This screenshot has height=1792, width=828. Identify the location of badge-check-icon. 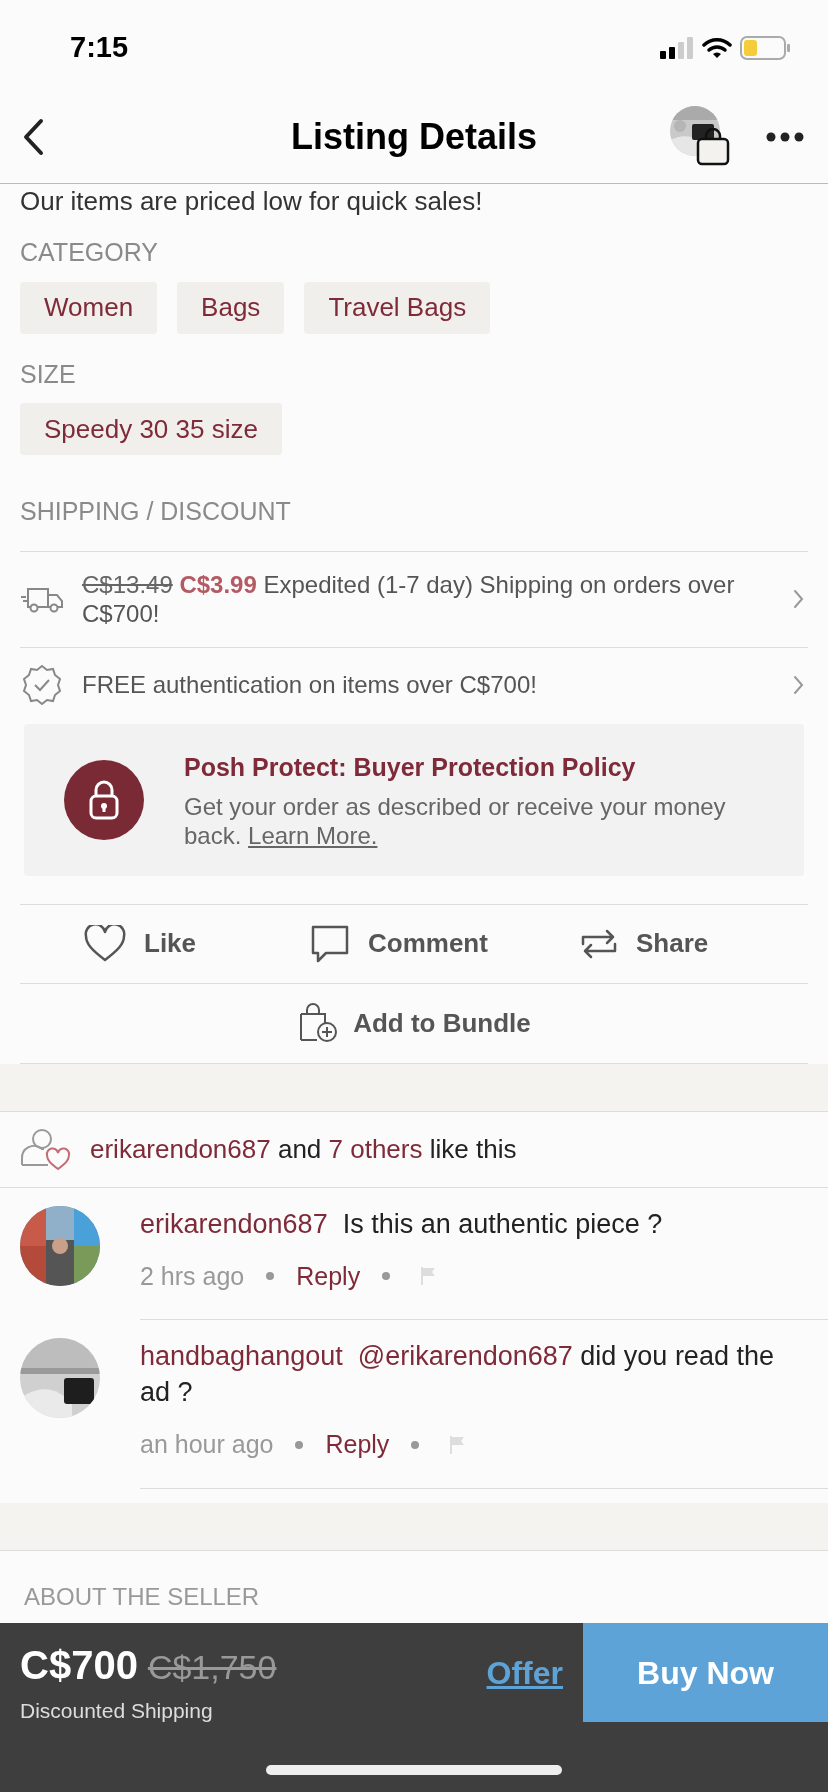
(42, 684).